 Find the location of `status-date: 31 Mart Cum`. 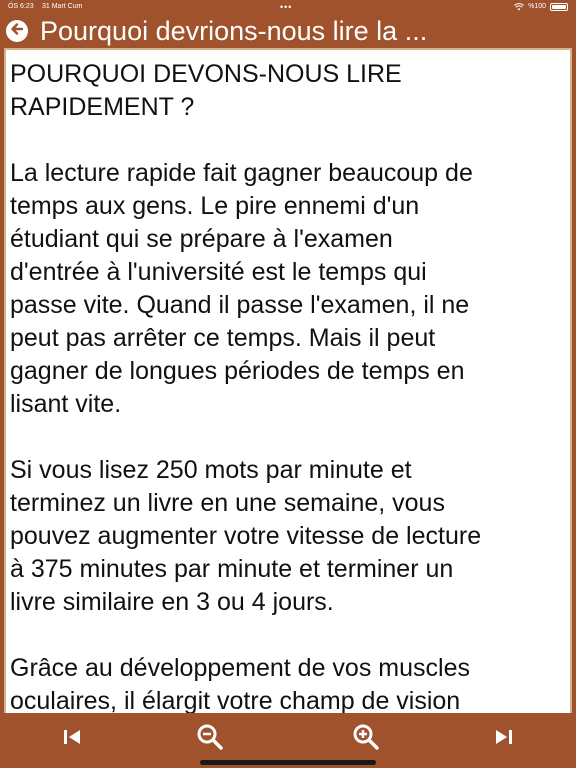

status-date: 31 Mart Cum is located at coordinates (62, 6).